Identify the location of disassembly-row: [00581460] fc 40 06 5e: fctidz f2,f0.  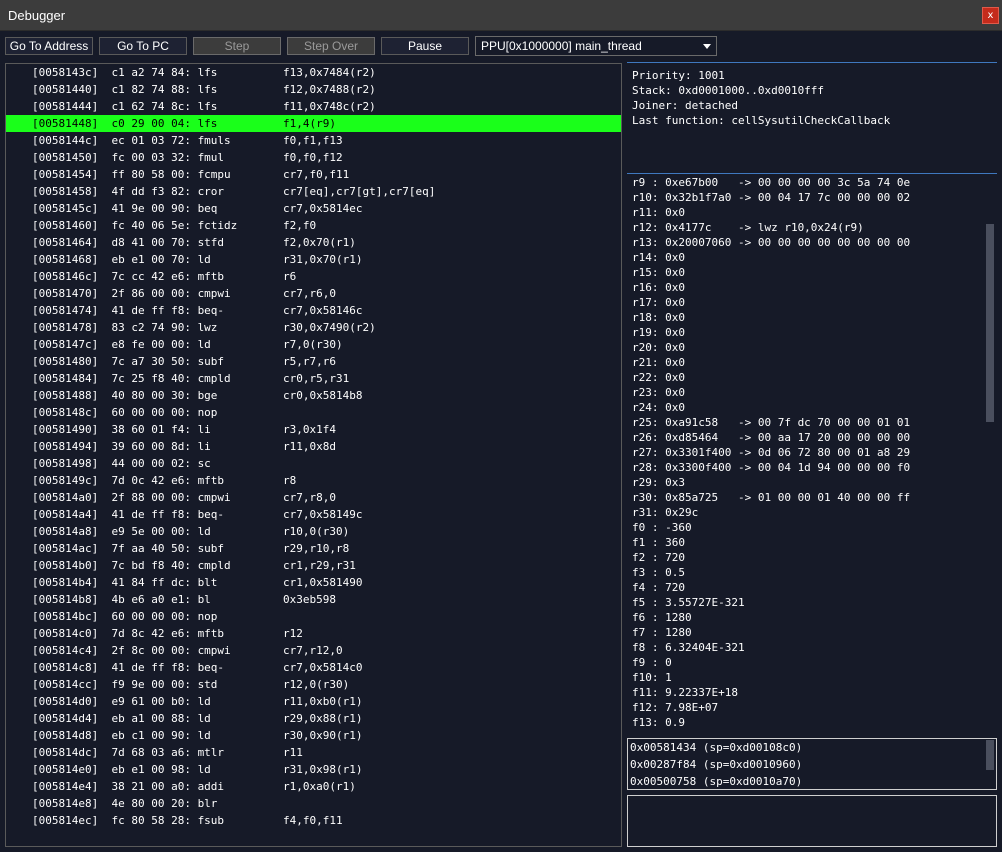
(313, 225).